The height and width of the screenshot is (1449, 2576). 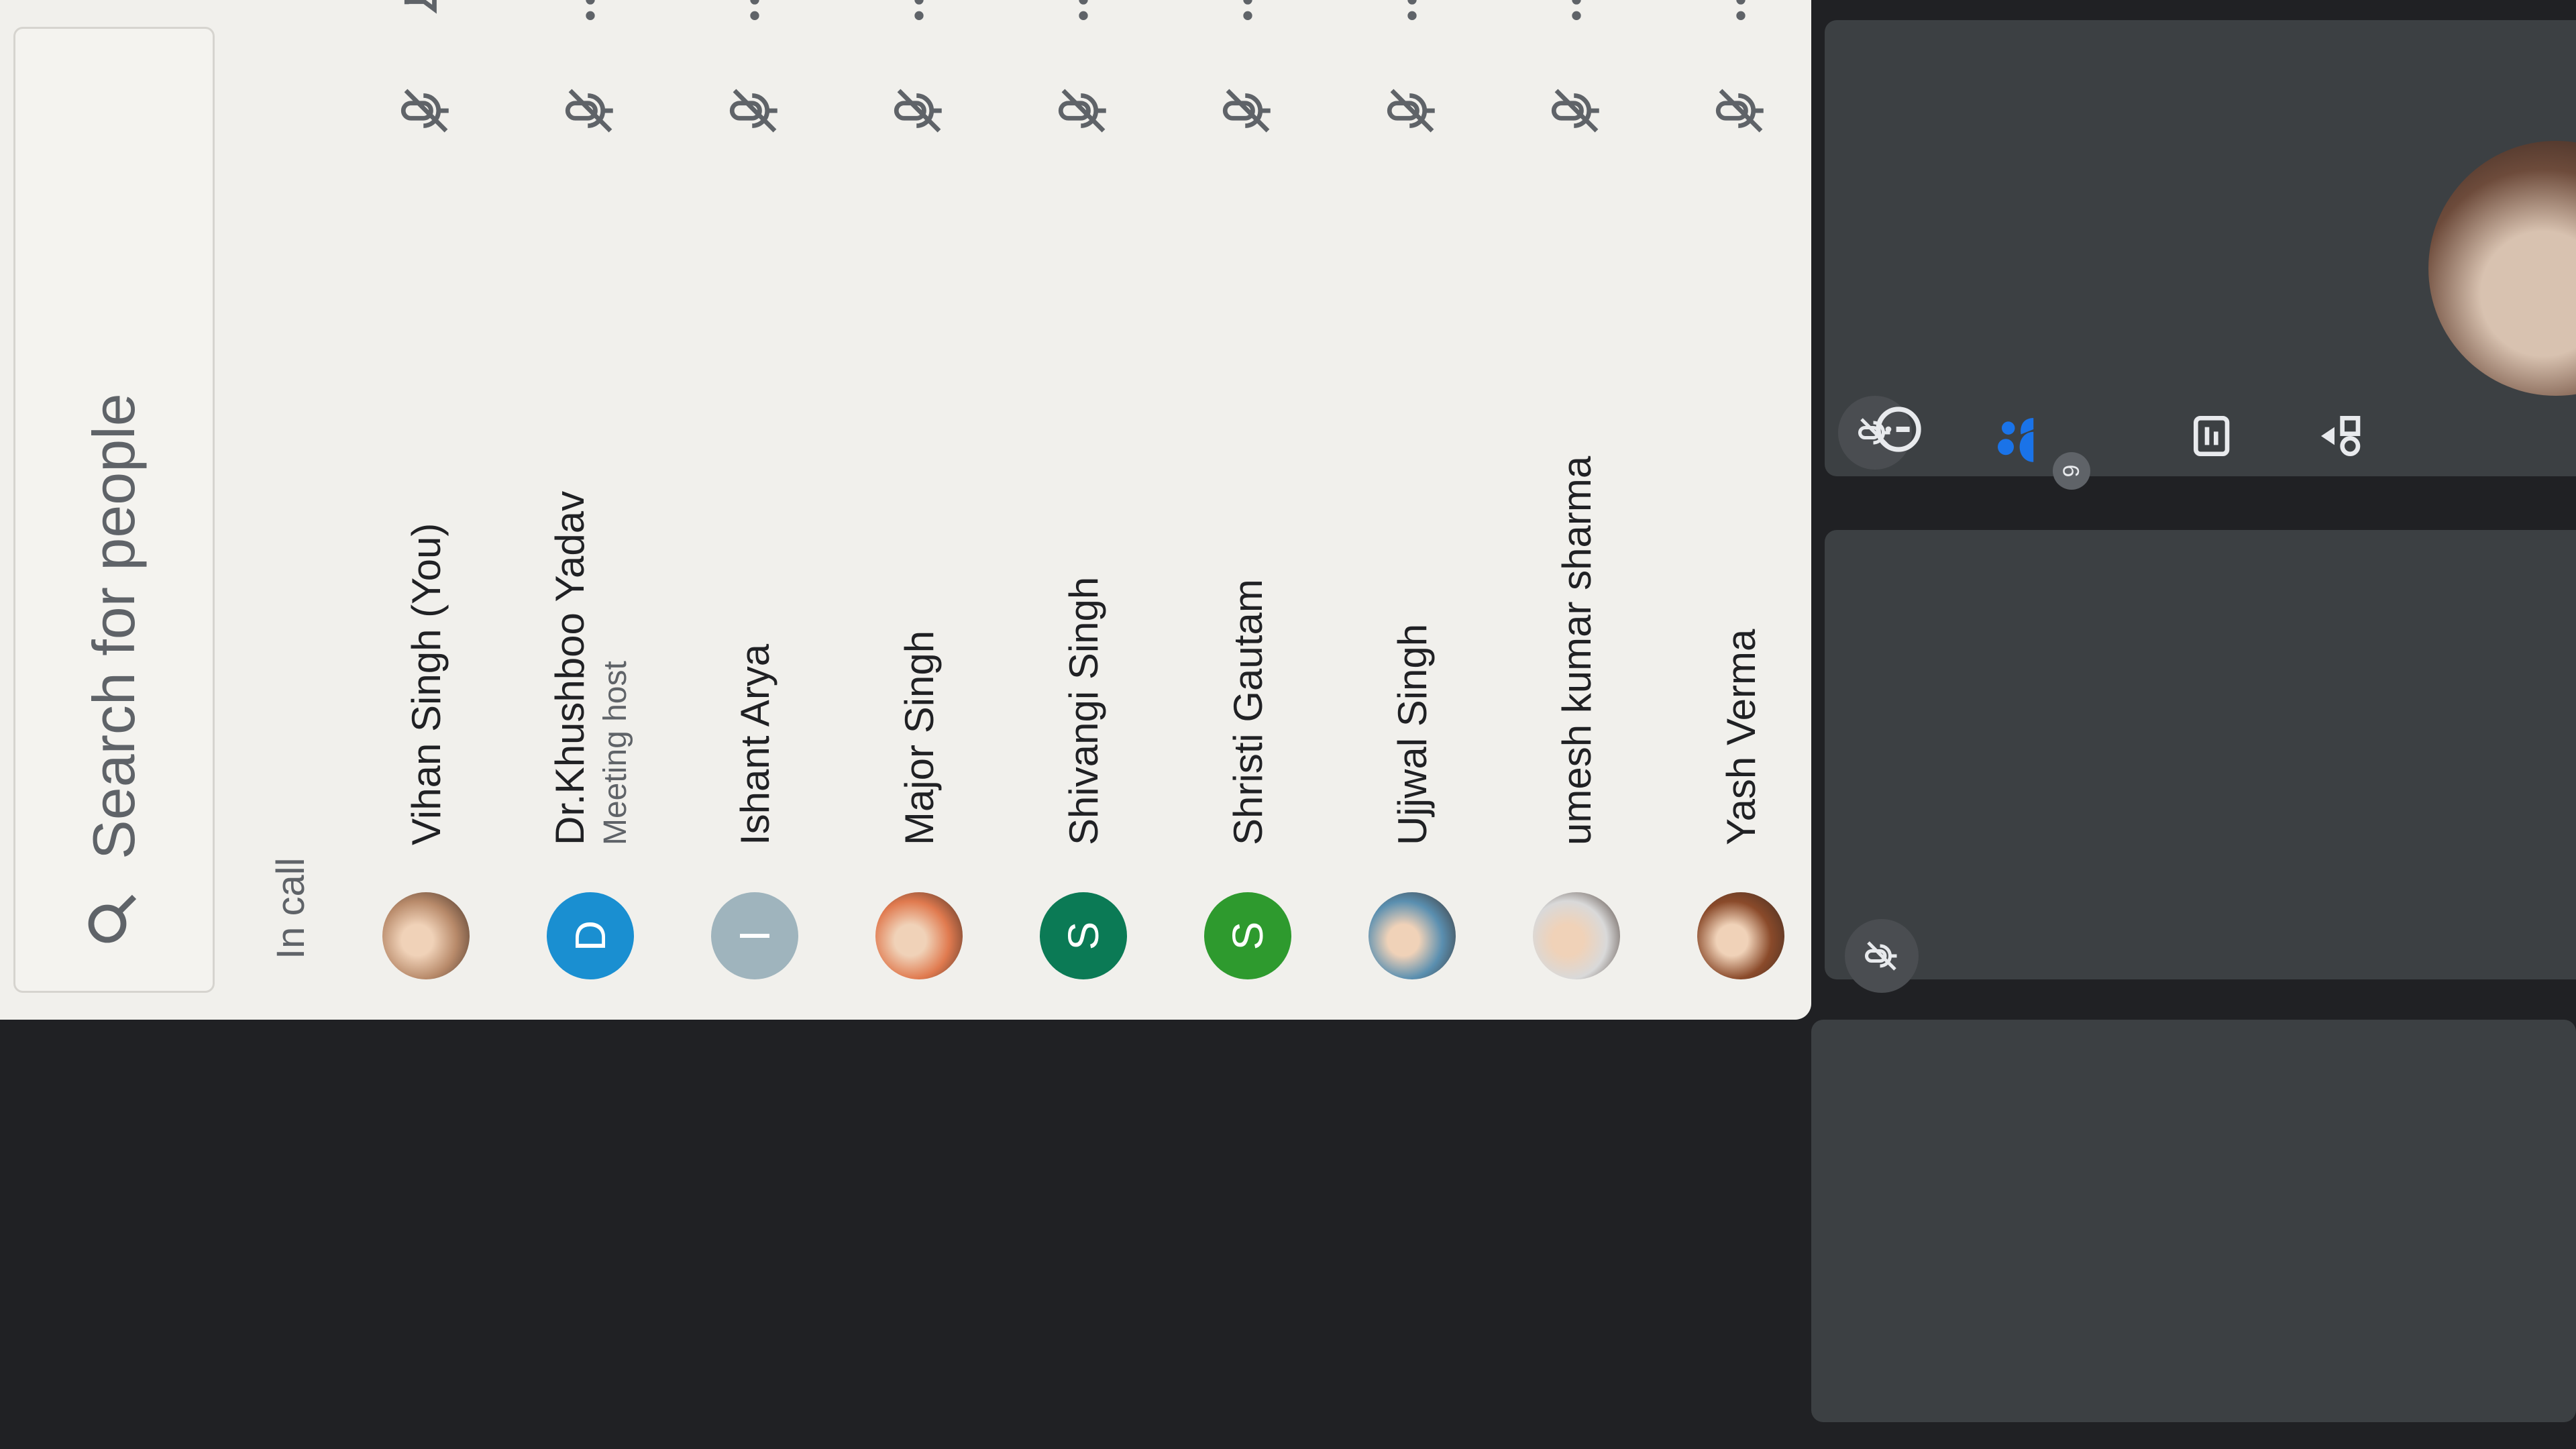 I want to click on search-field: Search for people, so click(x=114, y=510).